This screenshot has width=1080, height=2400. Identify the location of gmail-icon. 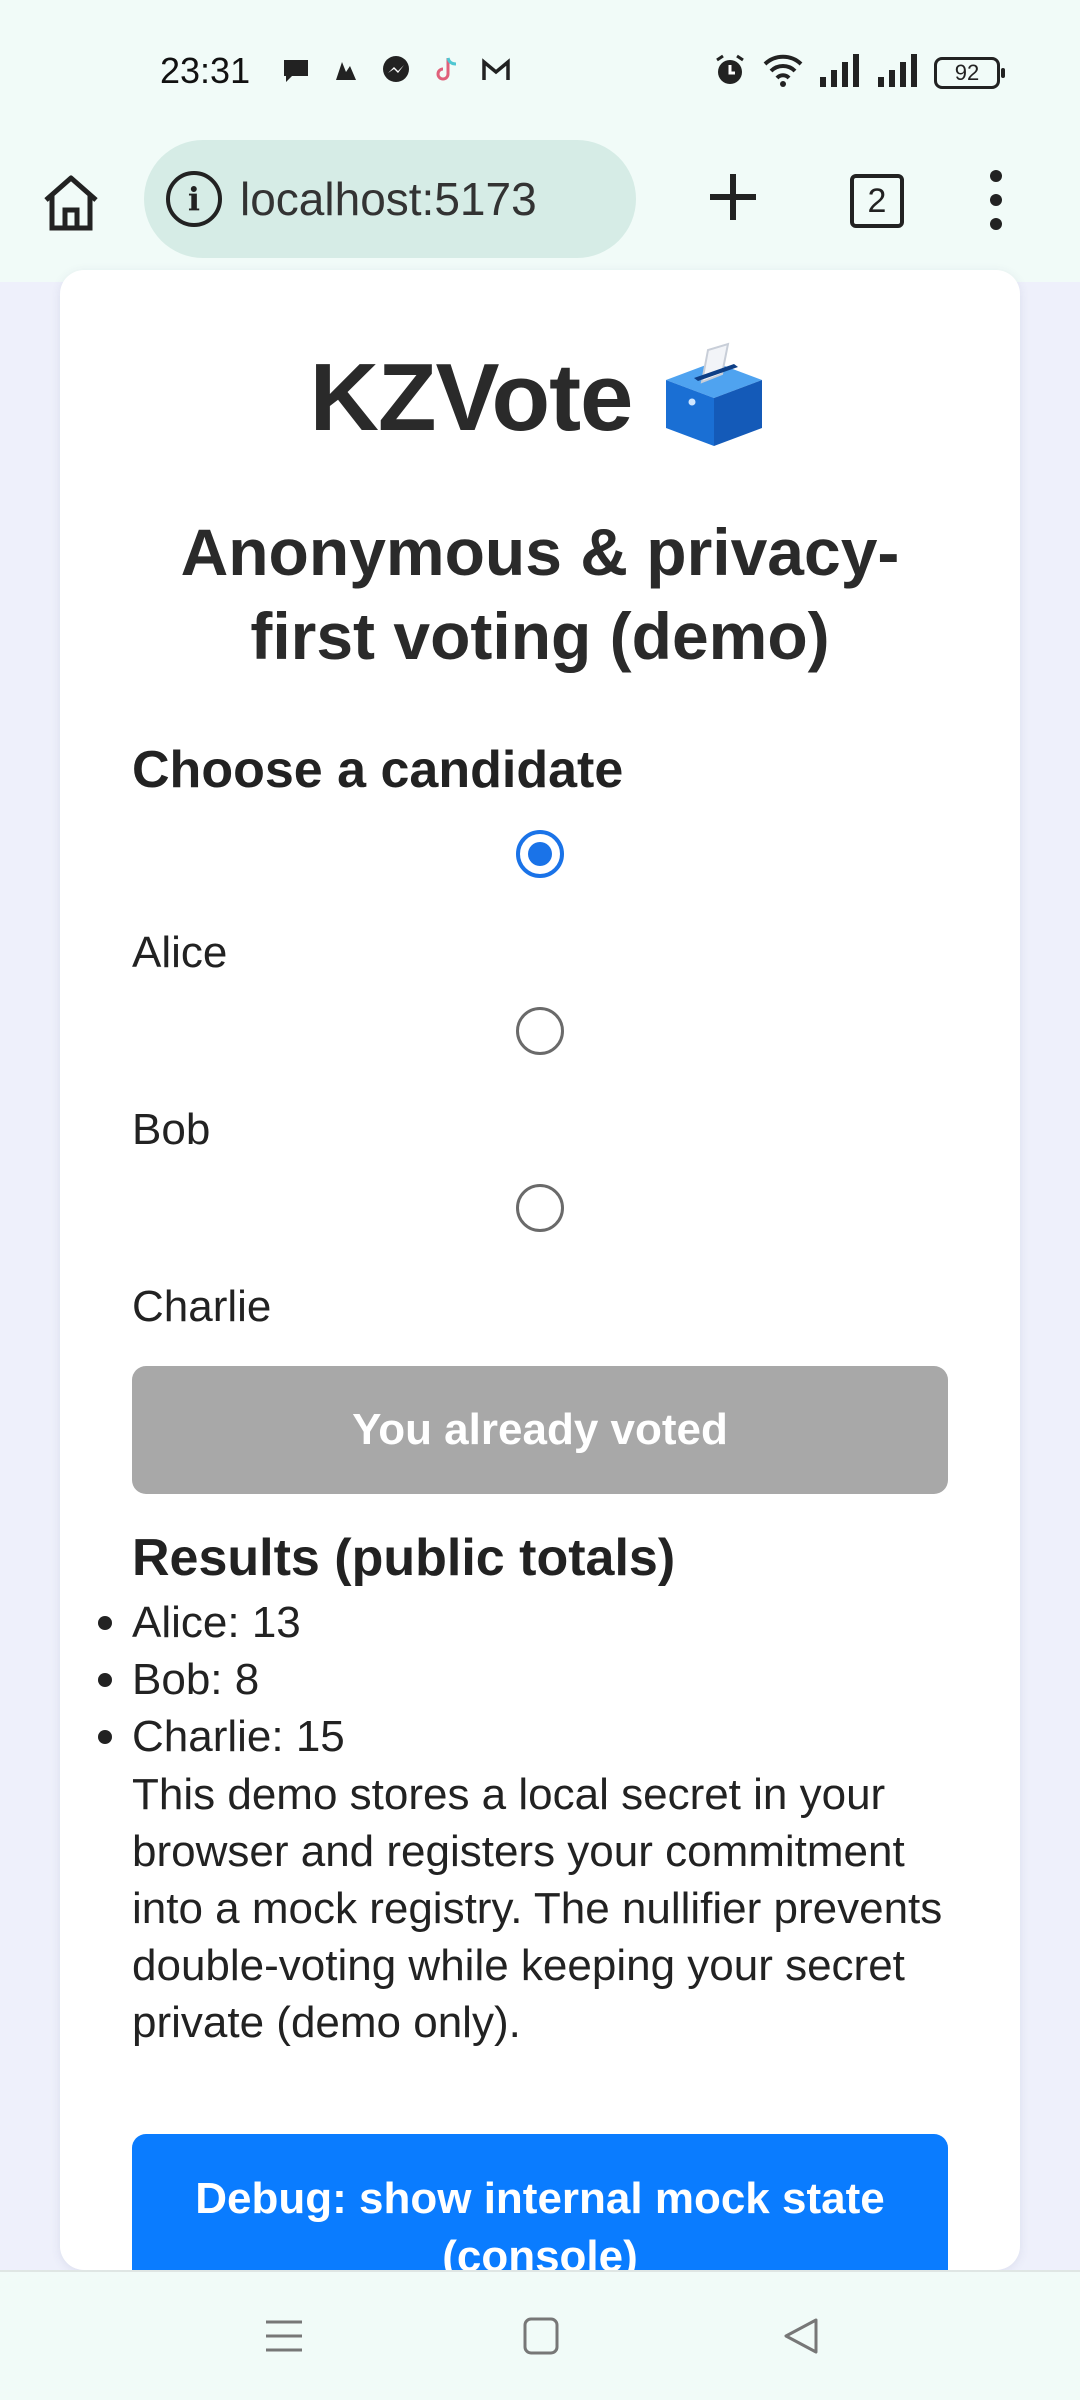
(496, 70).